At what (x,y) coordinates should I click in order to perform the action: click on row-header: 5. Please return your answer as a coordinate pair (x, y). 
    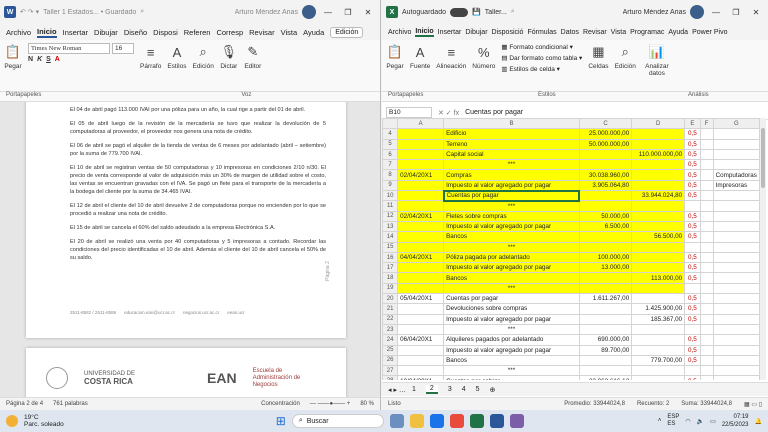
    Looking at the image, I should click on (390, 144).